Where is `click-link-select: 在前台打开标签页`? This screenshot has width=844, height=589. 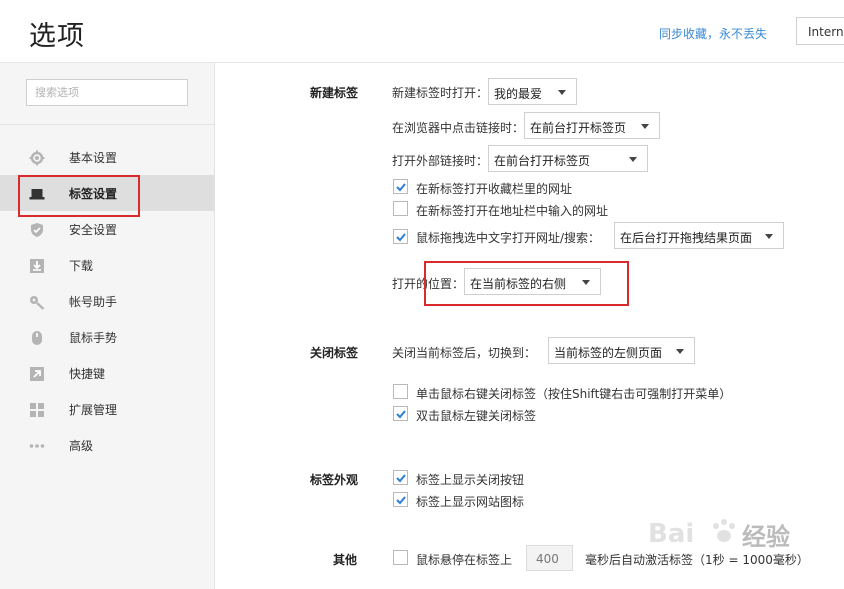 click-link-select: 在前台打开标签页 is located at coordinates (592, 125).